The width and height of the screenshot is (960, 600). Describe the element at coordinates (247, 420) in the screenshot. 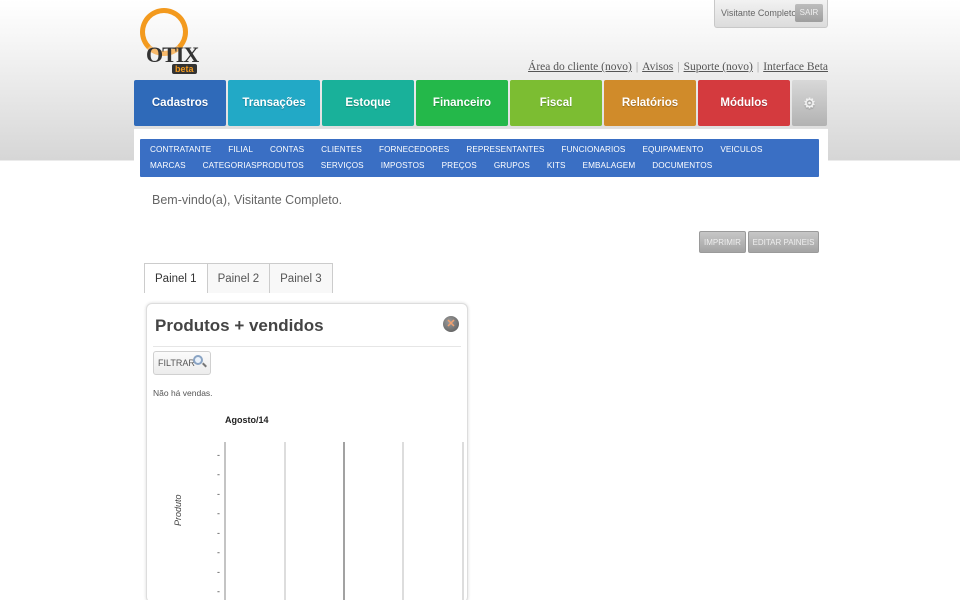

I see `chart-period-label: Agosto/14` at that location.